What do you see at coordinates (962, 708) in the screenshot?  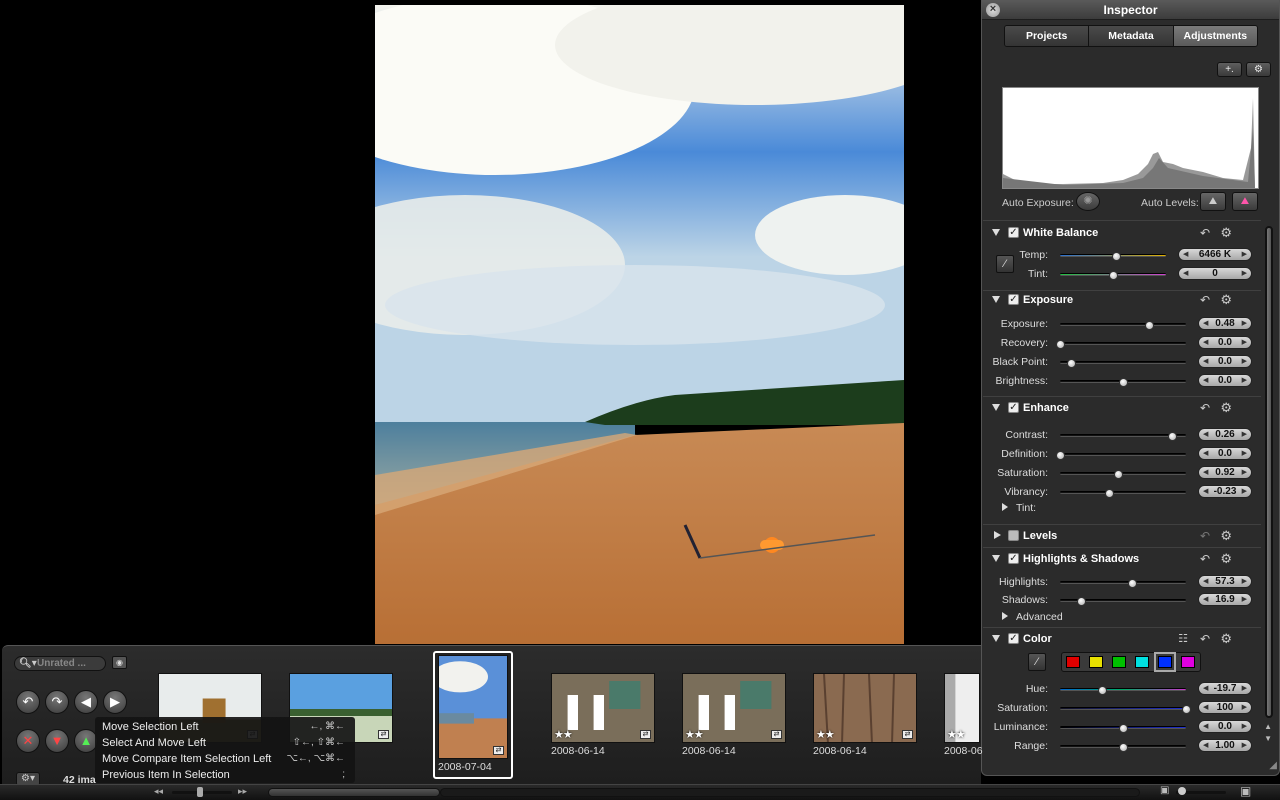 I see `thumbnail: ★★` at bounding box center [962, 708].